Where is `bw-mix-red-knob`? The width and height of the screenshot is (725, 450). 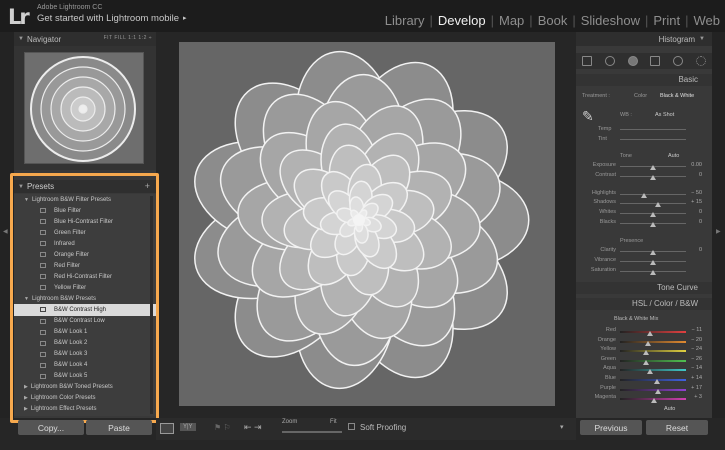 bw-mix-red-knob is located at coordinates (650, 333).